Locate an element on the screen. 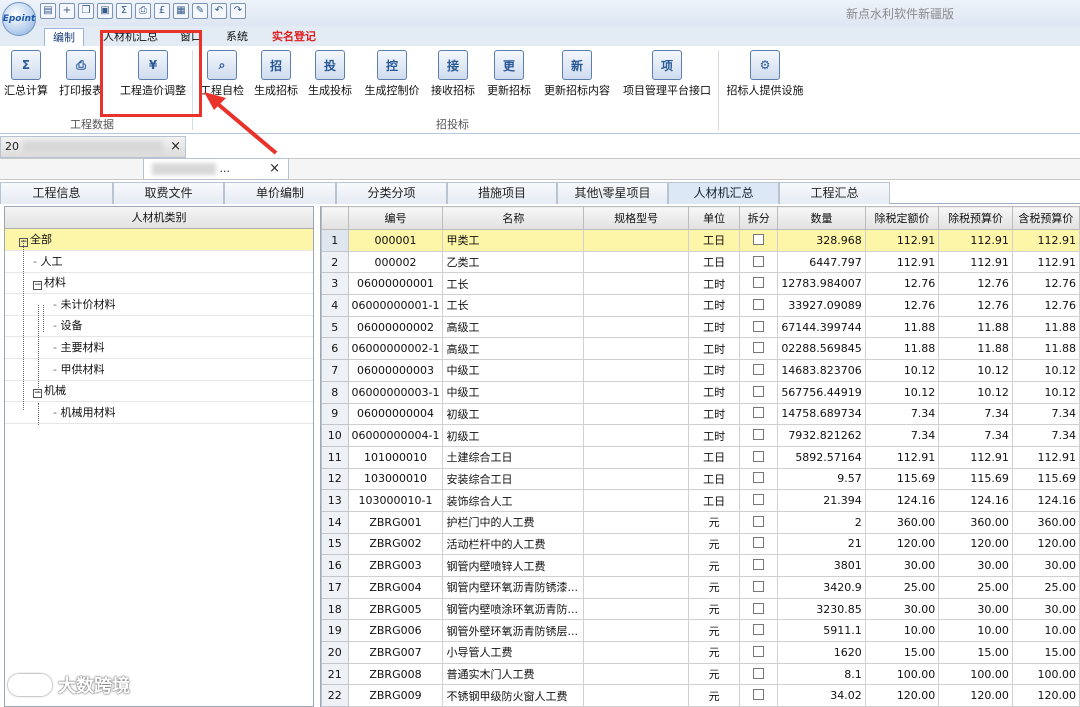  table-cell: 06000000002 is located at coordinates (395, 327).